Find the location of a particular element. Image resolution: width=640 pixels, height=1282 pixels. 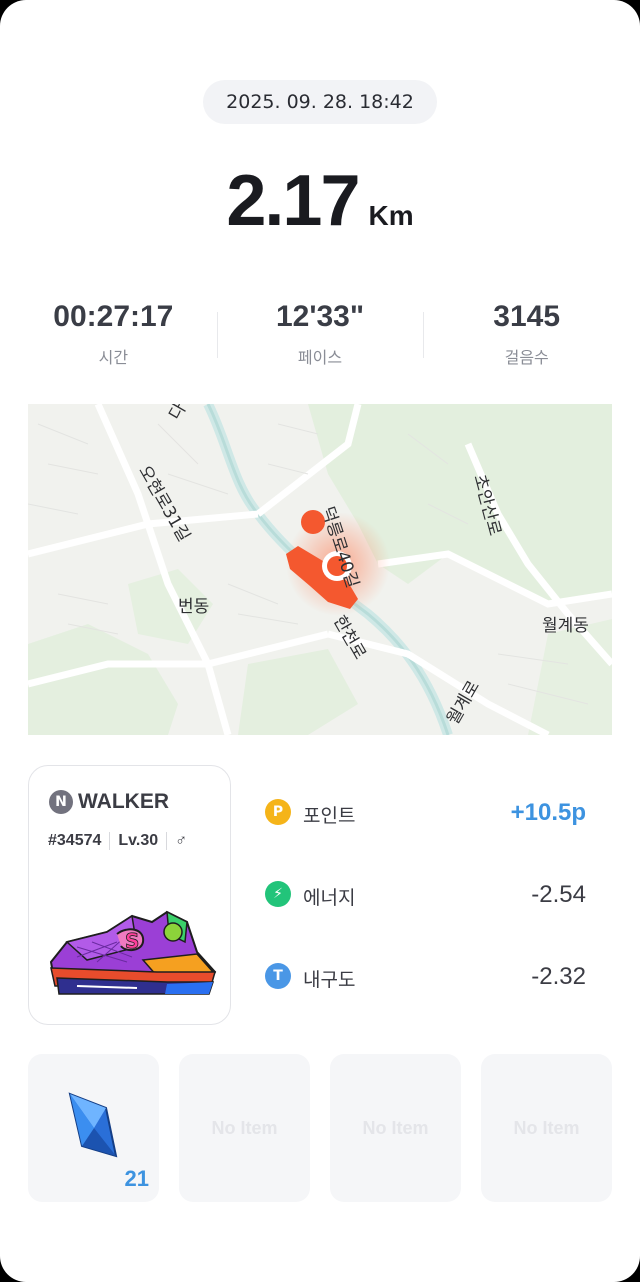

distance-display: 2.17 Km is located at coordinates (320, 201).